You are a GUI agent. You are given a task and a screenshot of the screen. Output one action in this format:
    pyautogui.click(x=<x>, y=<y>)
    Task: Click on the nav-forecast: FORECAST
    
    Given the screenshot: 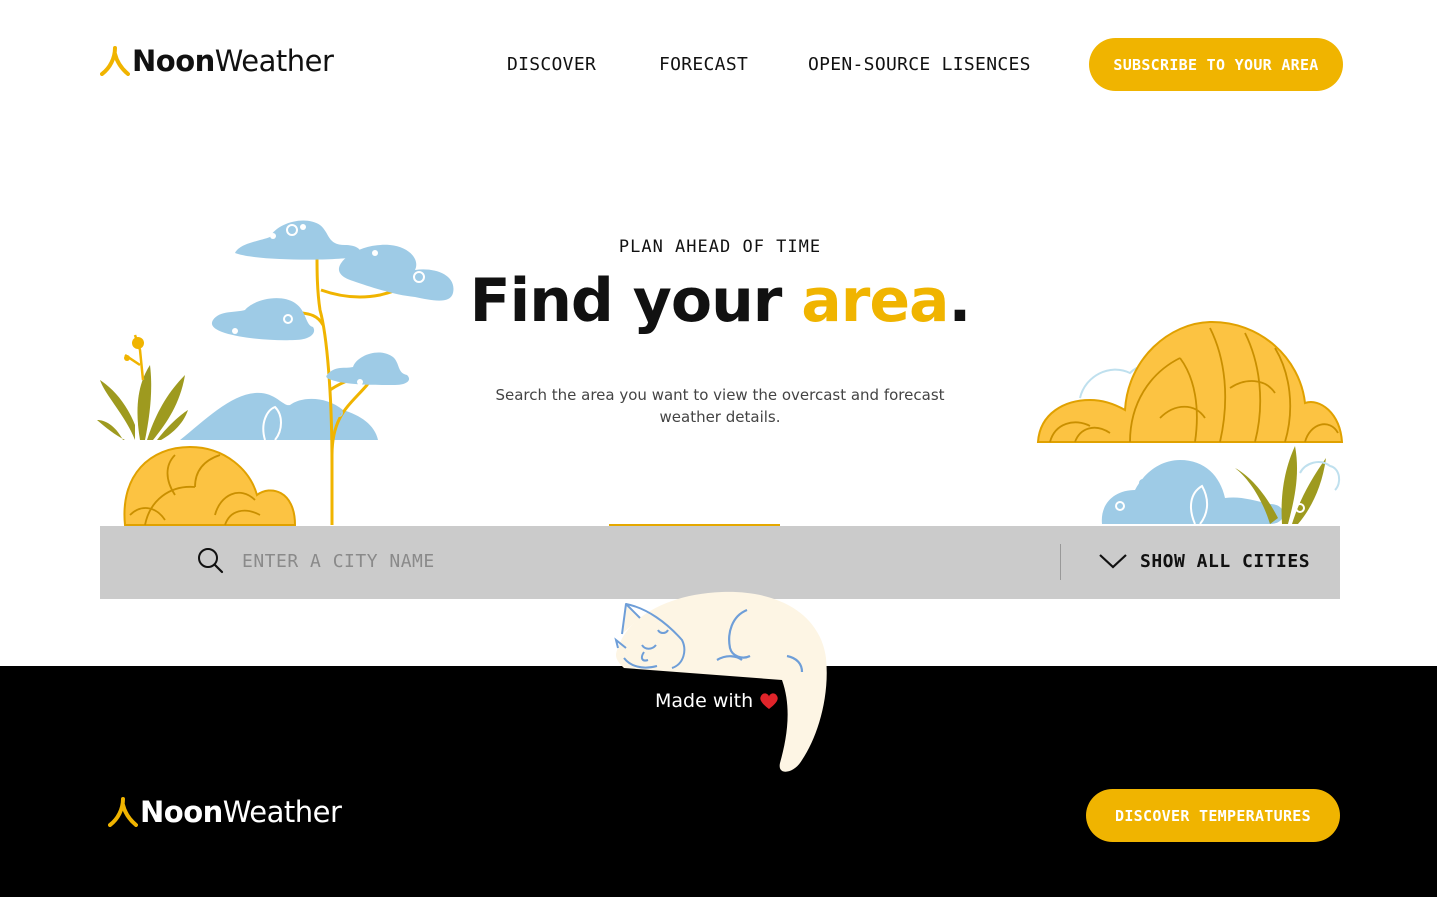 What is the action you would take?
    pyautogui.click(x=703, y=64)
    